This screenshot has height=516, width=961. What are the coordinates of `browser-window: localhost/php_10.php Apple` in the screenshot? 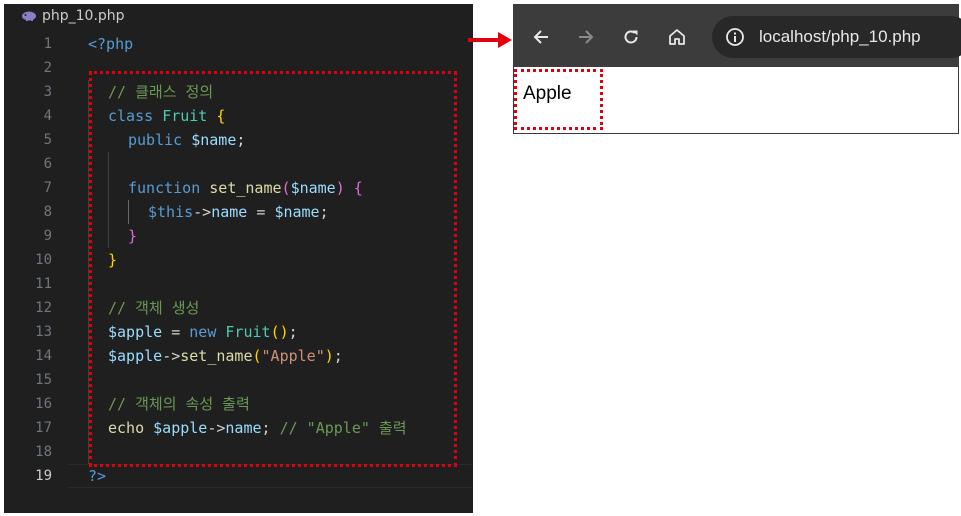 It's located at (737, 69).